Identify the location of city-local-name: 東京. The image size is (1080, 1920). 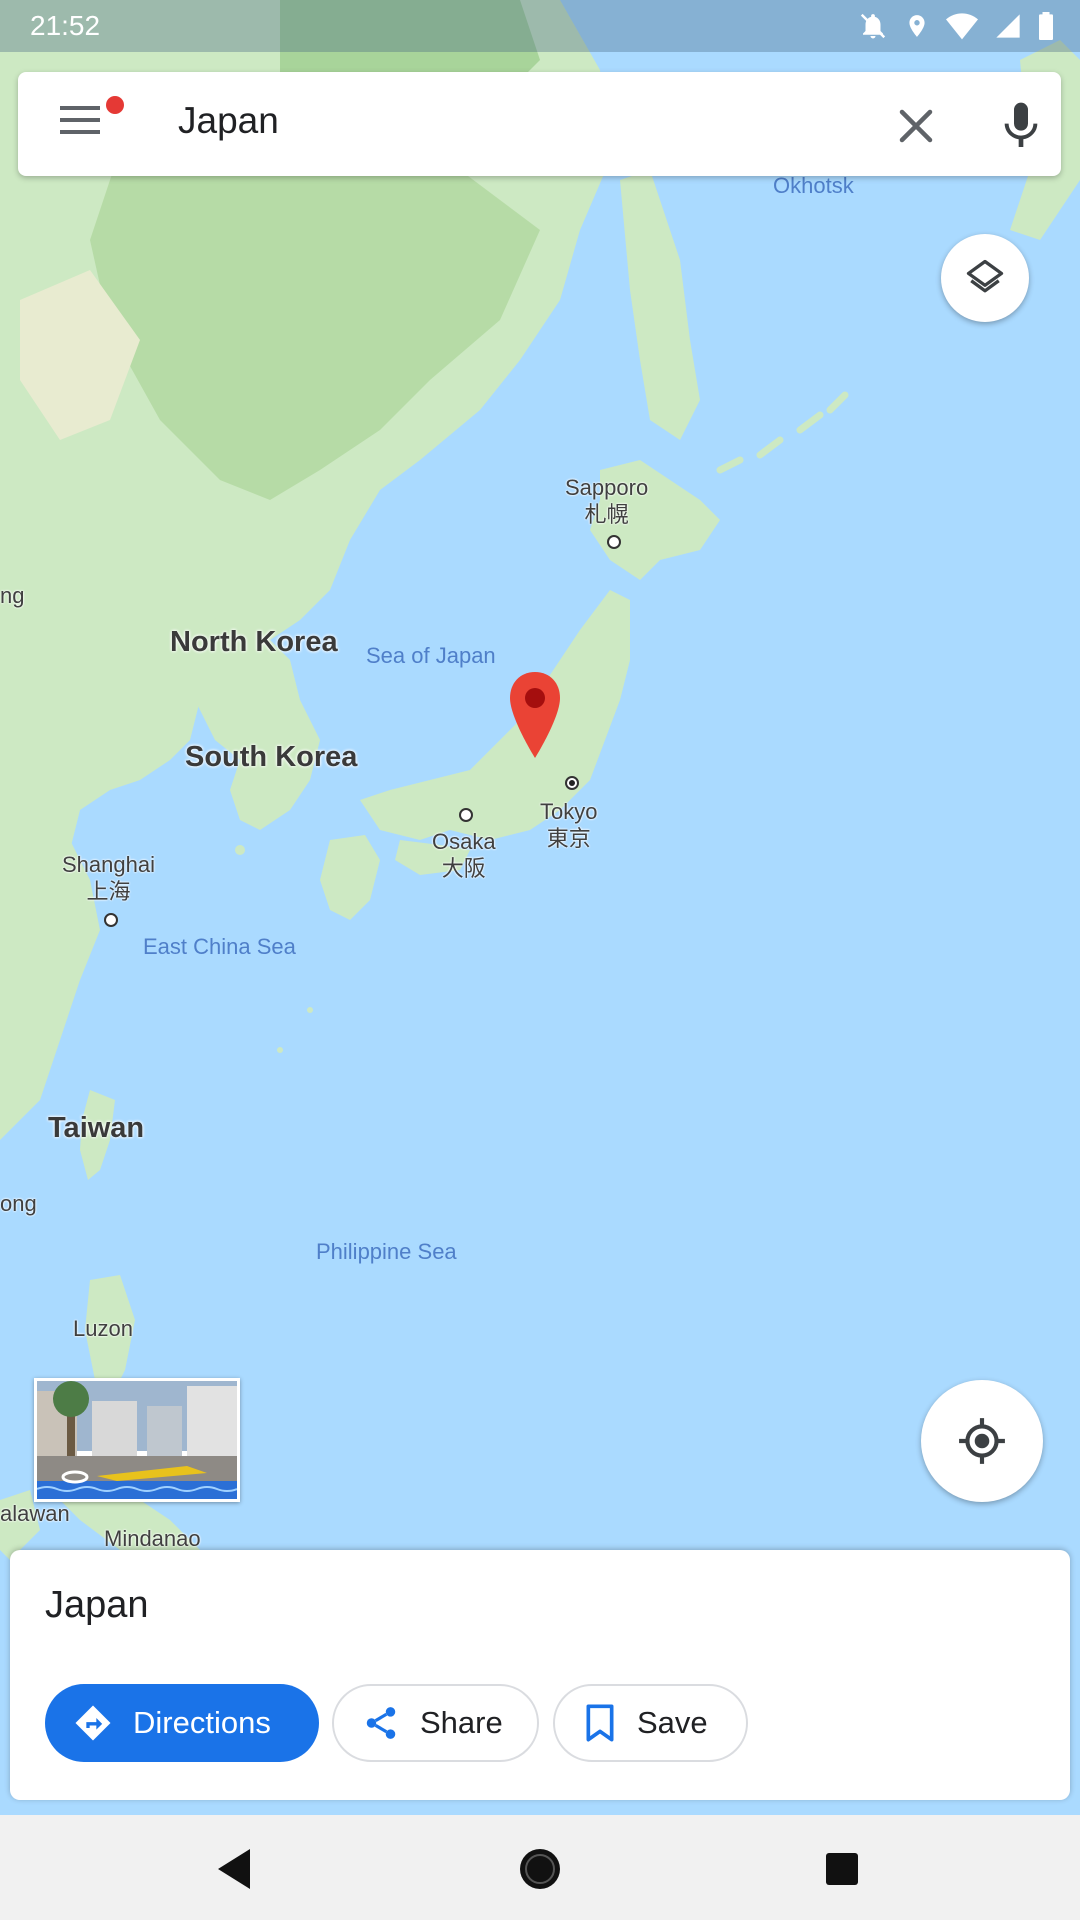
(568, 838).